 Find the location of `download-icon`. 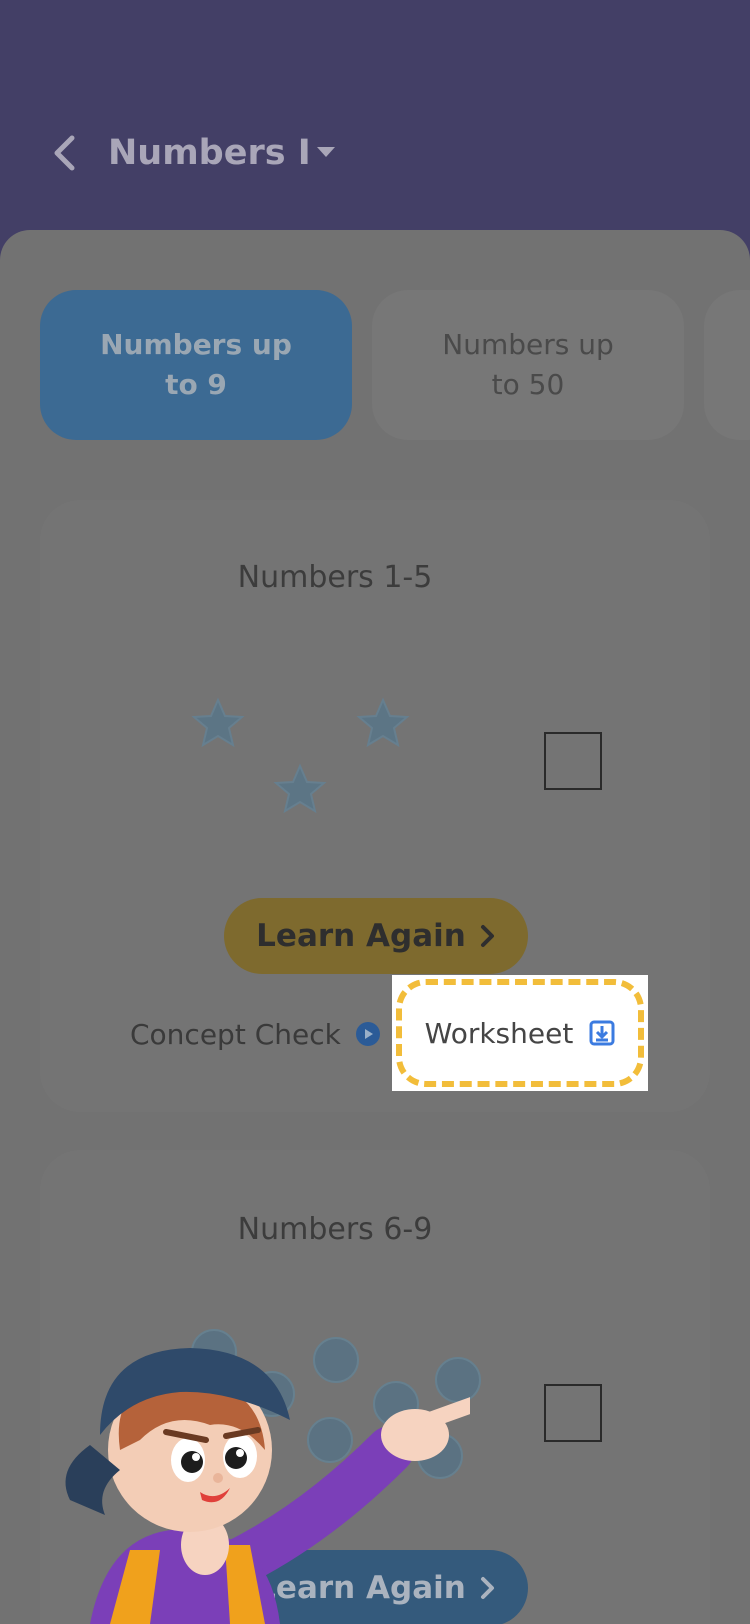

download-icon is located at coordinates (602, 1033).